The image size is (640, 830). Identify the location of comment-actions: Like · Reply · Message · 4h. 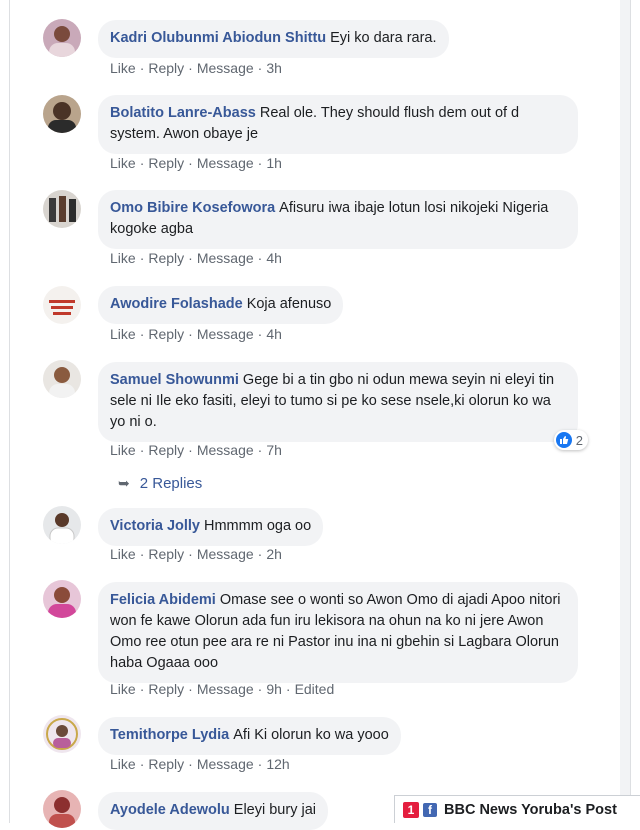
(196, 258).